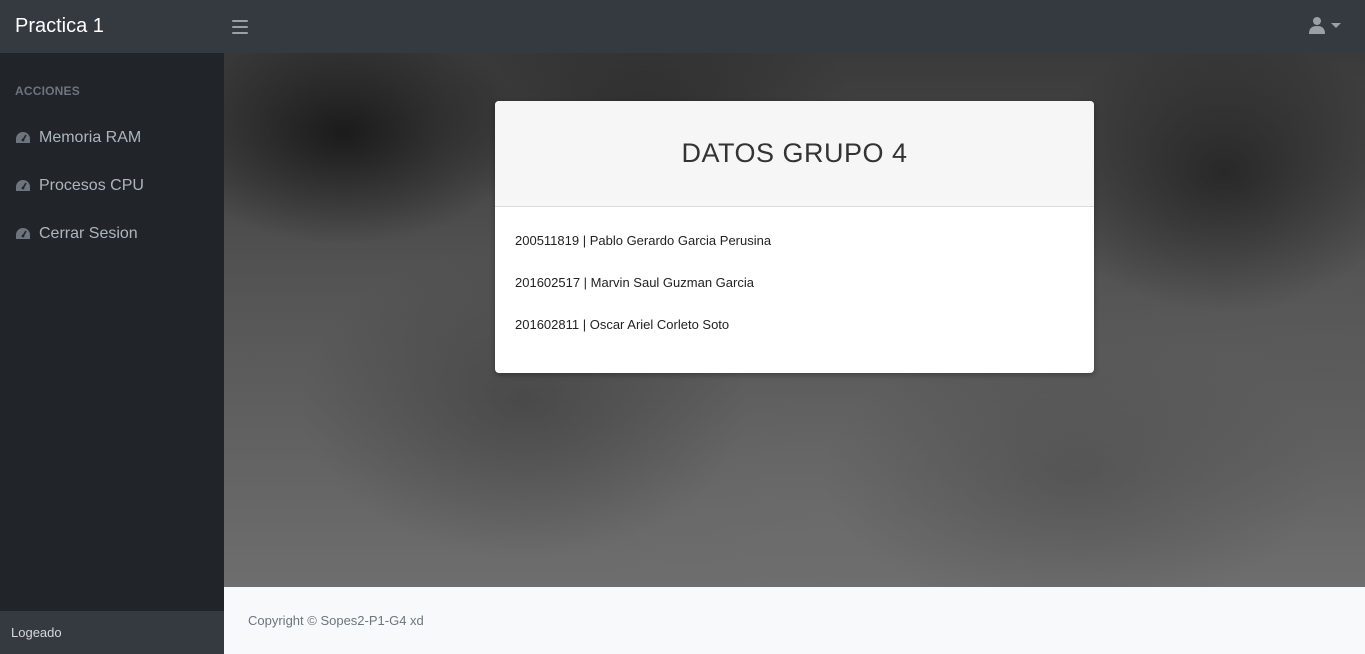  Describe the element at coordinates (634, 282) in the screenshot. I see `member-row: 201602517 | Marvin Saul Guzman Garcia` at that location.